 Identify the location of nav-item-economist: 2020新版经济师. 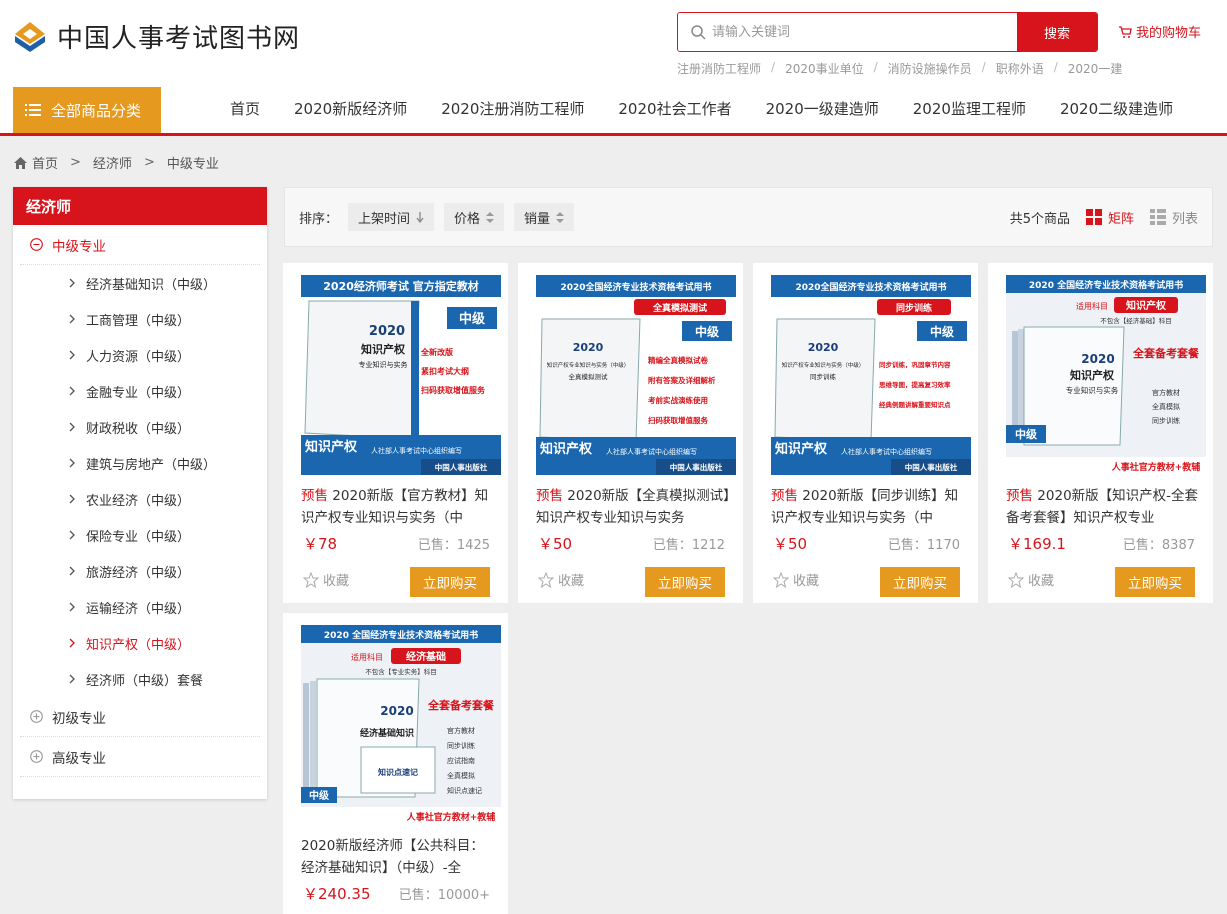
(350, 108).